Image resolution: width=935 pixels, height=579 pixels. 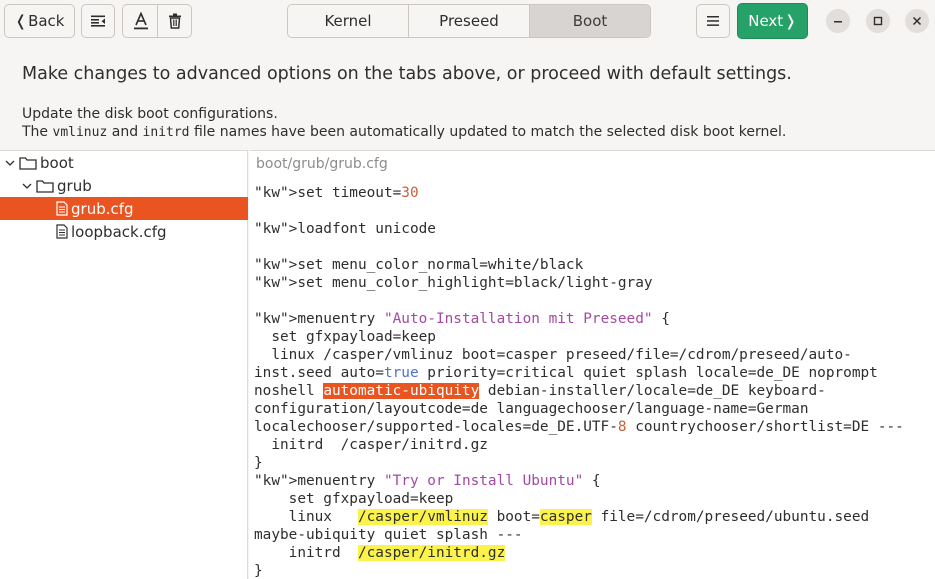 I want to click on next-button-label: Next, so click(x=766, y=21).